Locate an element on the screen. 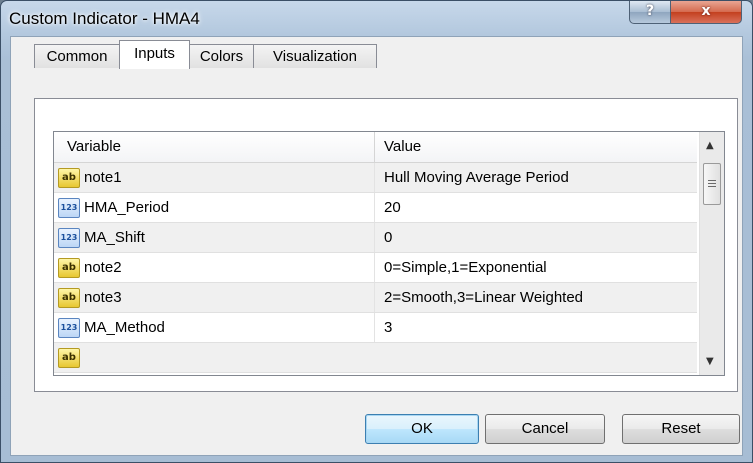 The width and height of the screenshot is (753, 463). variable-name: note2 is located at coordinates (103, 267).